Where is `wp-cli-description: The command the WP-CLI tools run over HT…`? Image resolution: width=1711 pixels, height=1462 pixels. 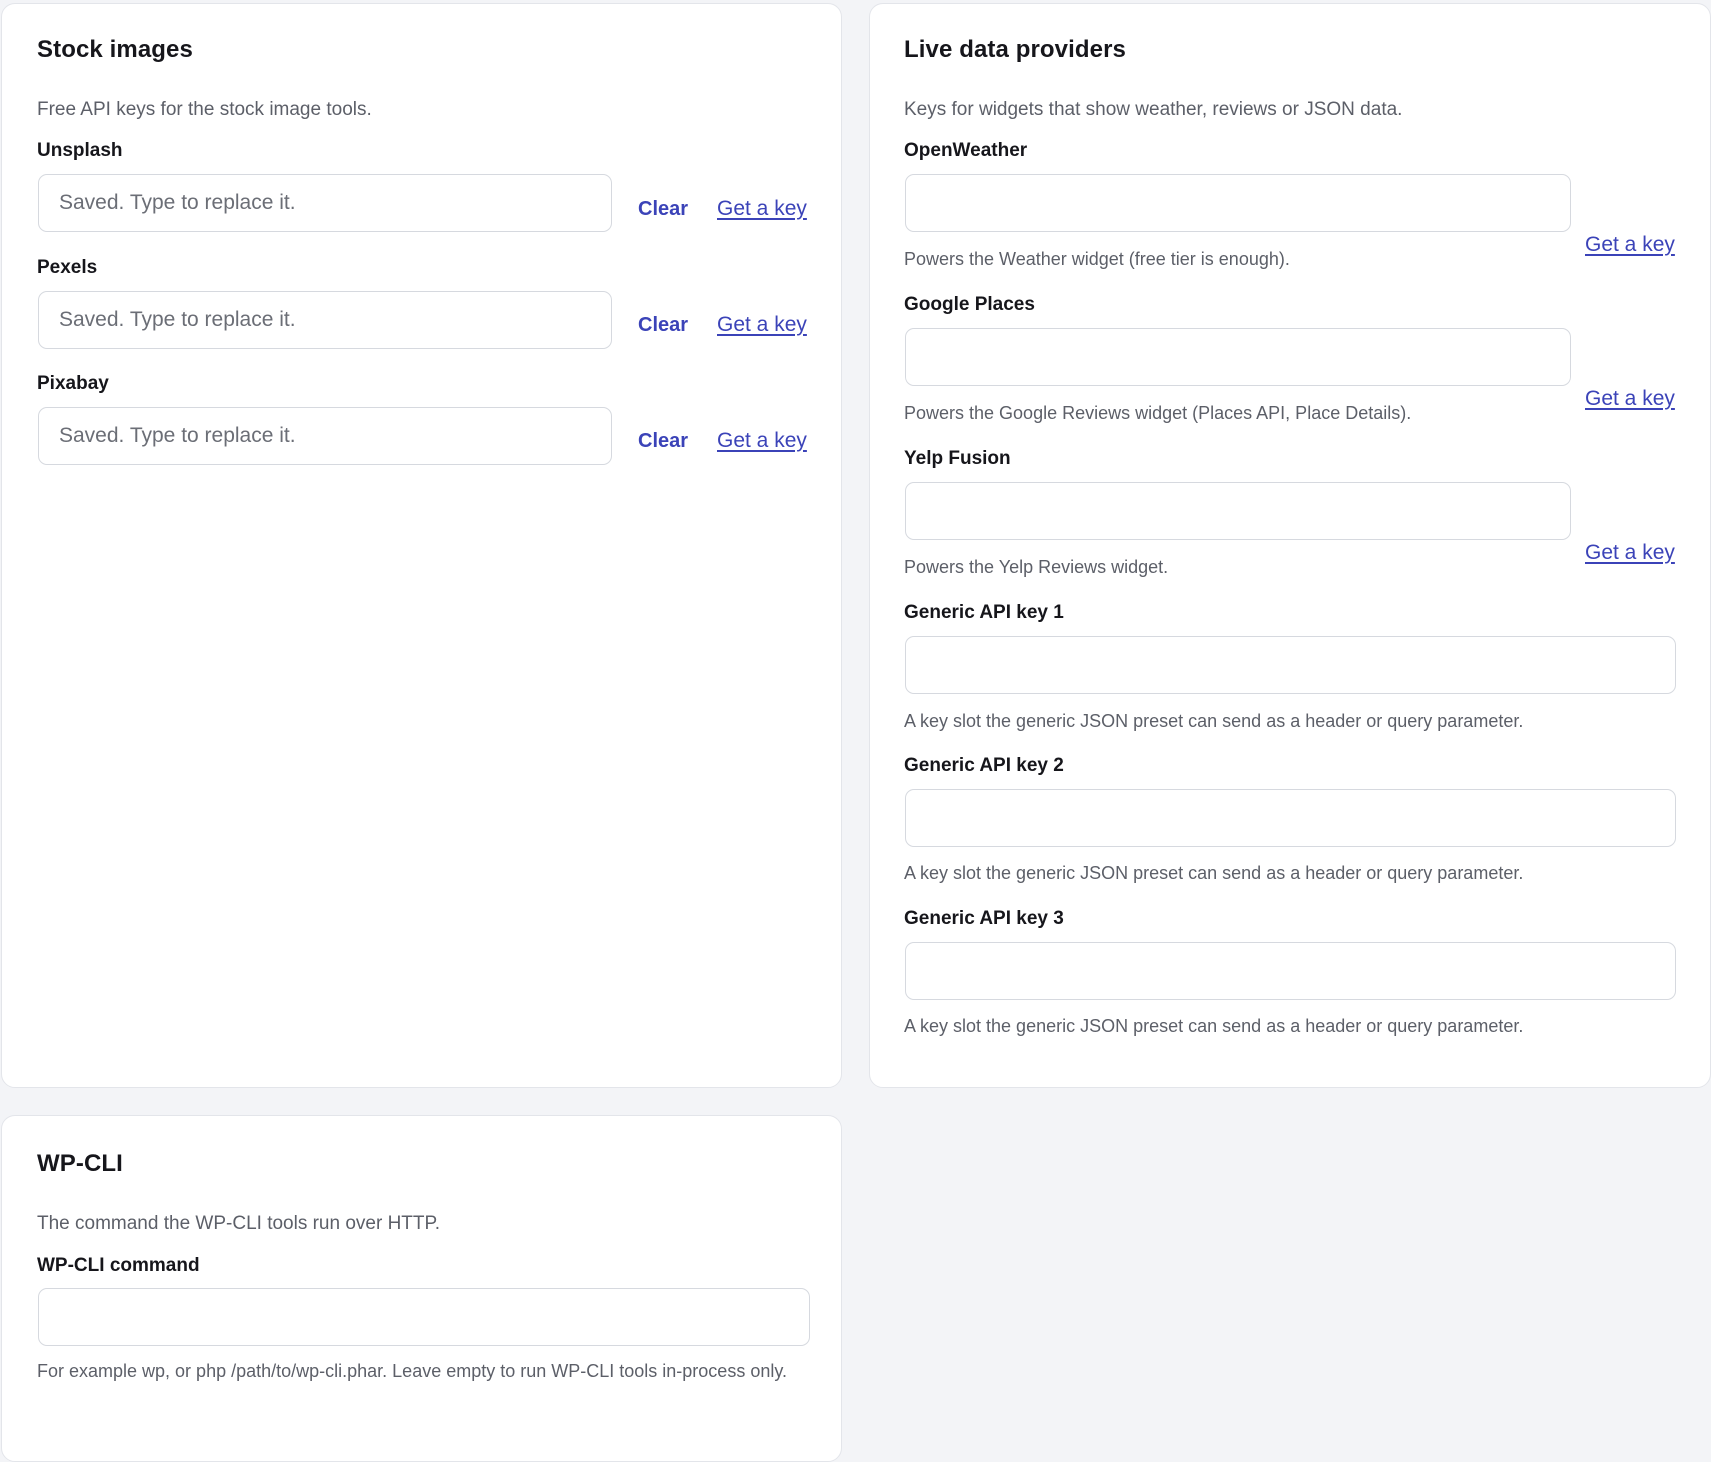 wp-cli-description: The command the WP-CLI tools run over HT… is located at coordinates (239, 1223).